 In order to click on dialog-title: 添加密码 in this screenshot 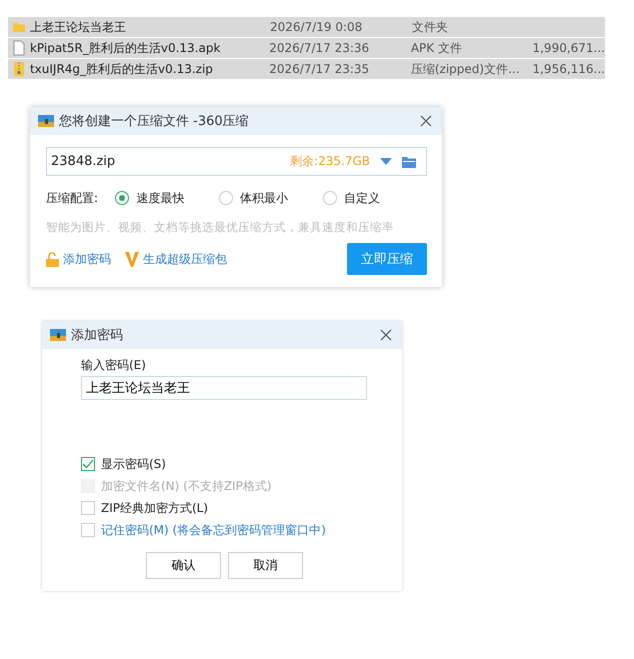, I will do `click(97, 335)`.